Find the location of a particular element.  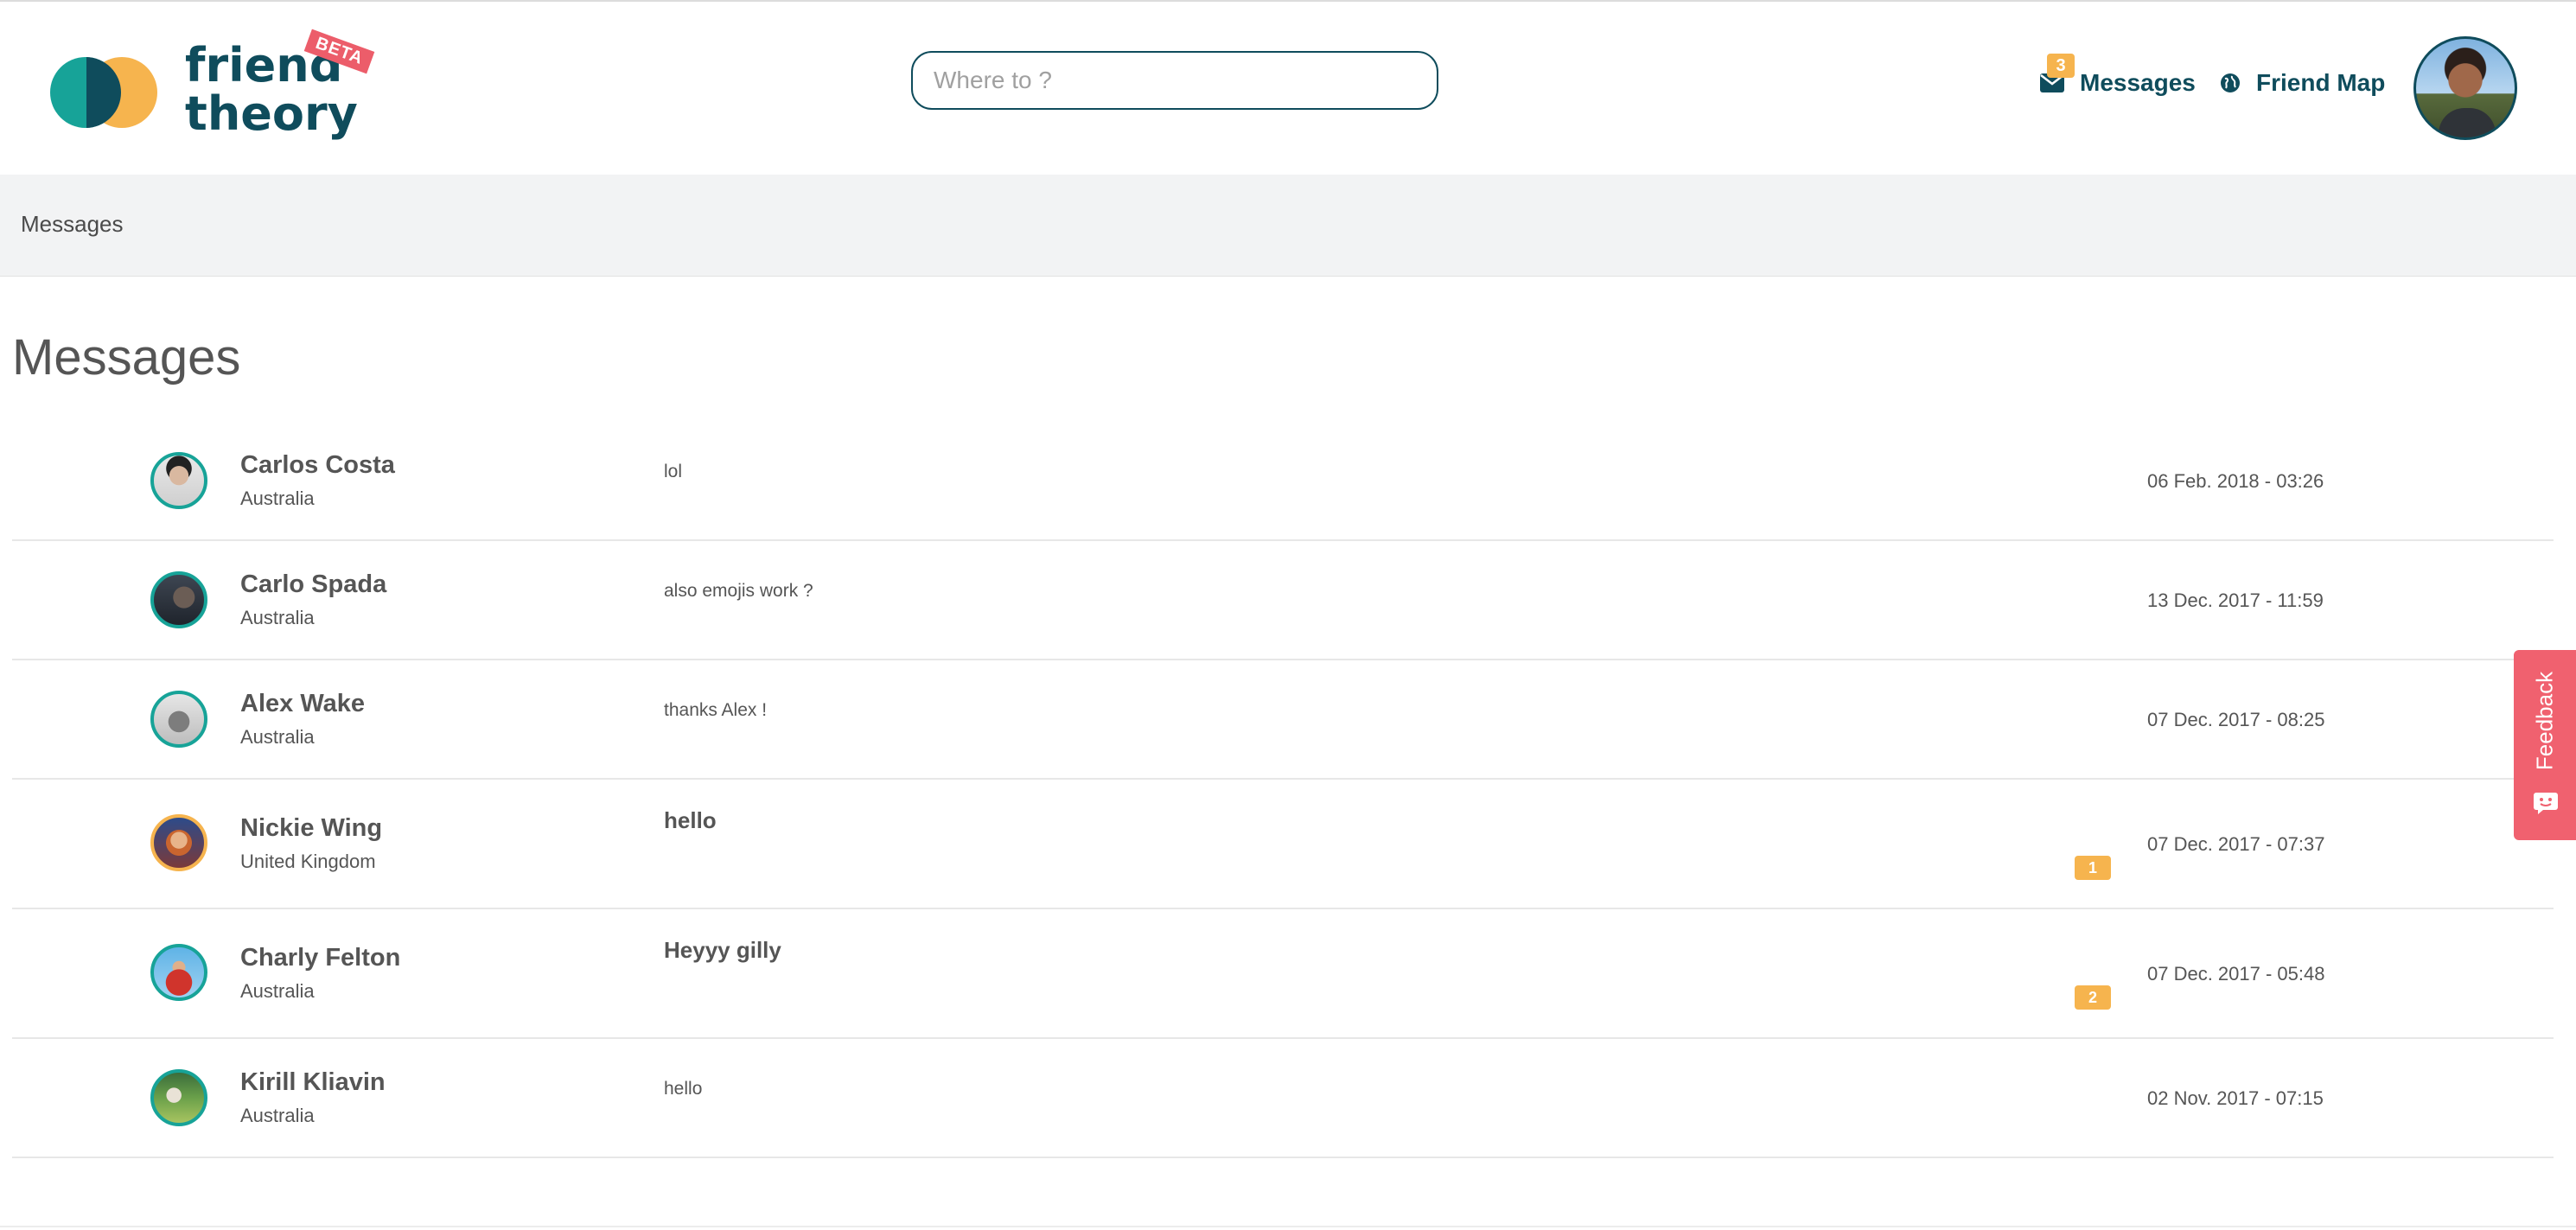

message-date: 13 Dec. 2017 - 11:59 is located at coordinates (2235, 600).